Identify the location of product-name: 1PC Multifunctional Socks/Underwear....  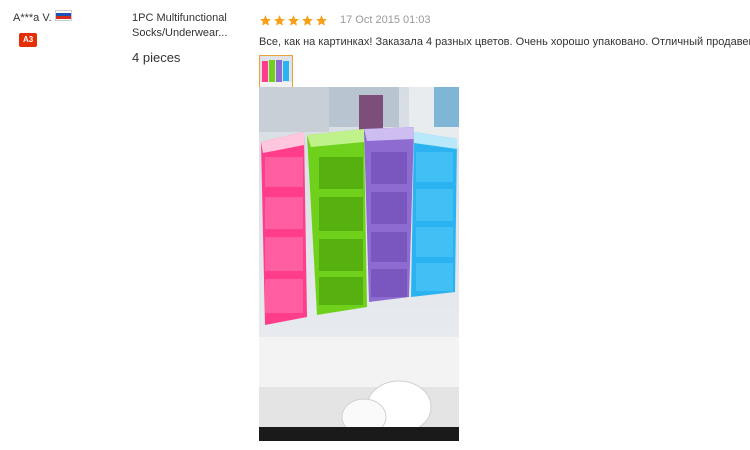
(187, 26).